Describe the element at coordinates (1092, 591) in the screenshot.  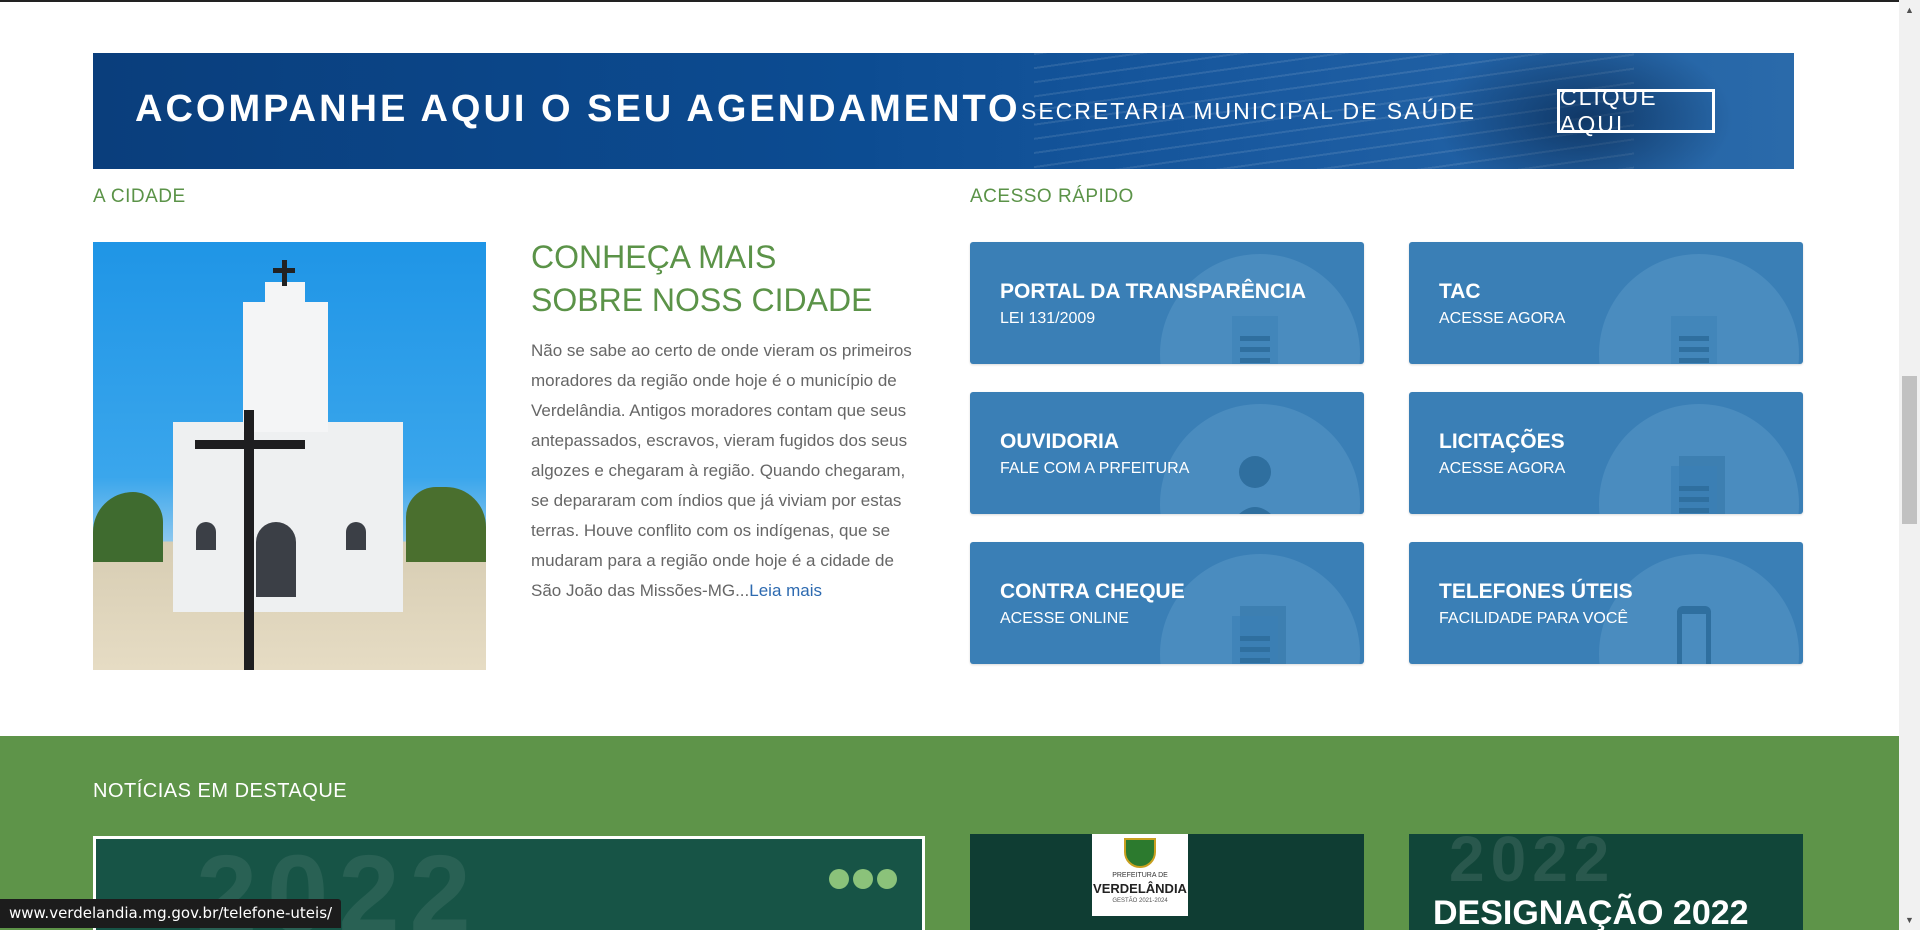
I see `tile-title: CONTRA CHEQUE` at that location.